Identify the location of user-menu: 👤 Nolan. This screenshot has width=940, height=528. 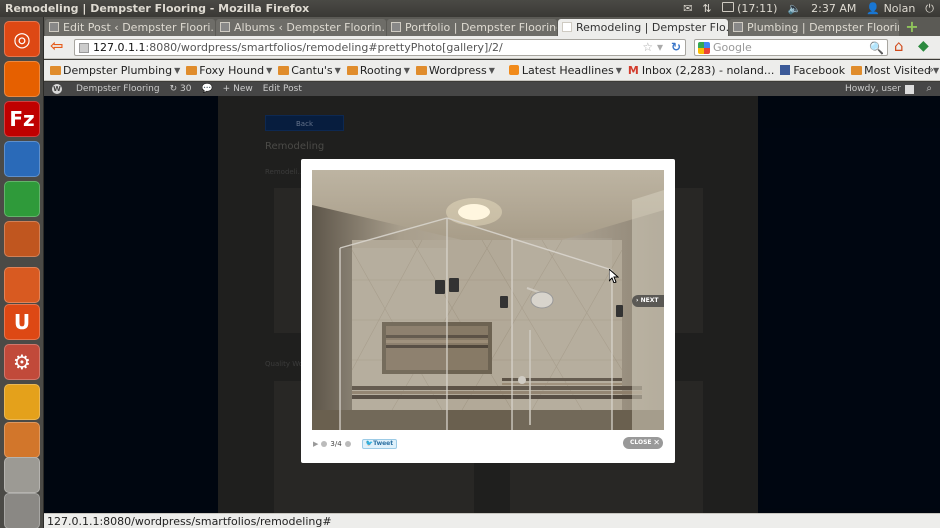
(890, 8).